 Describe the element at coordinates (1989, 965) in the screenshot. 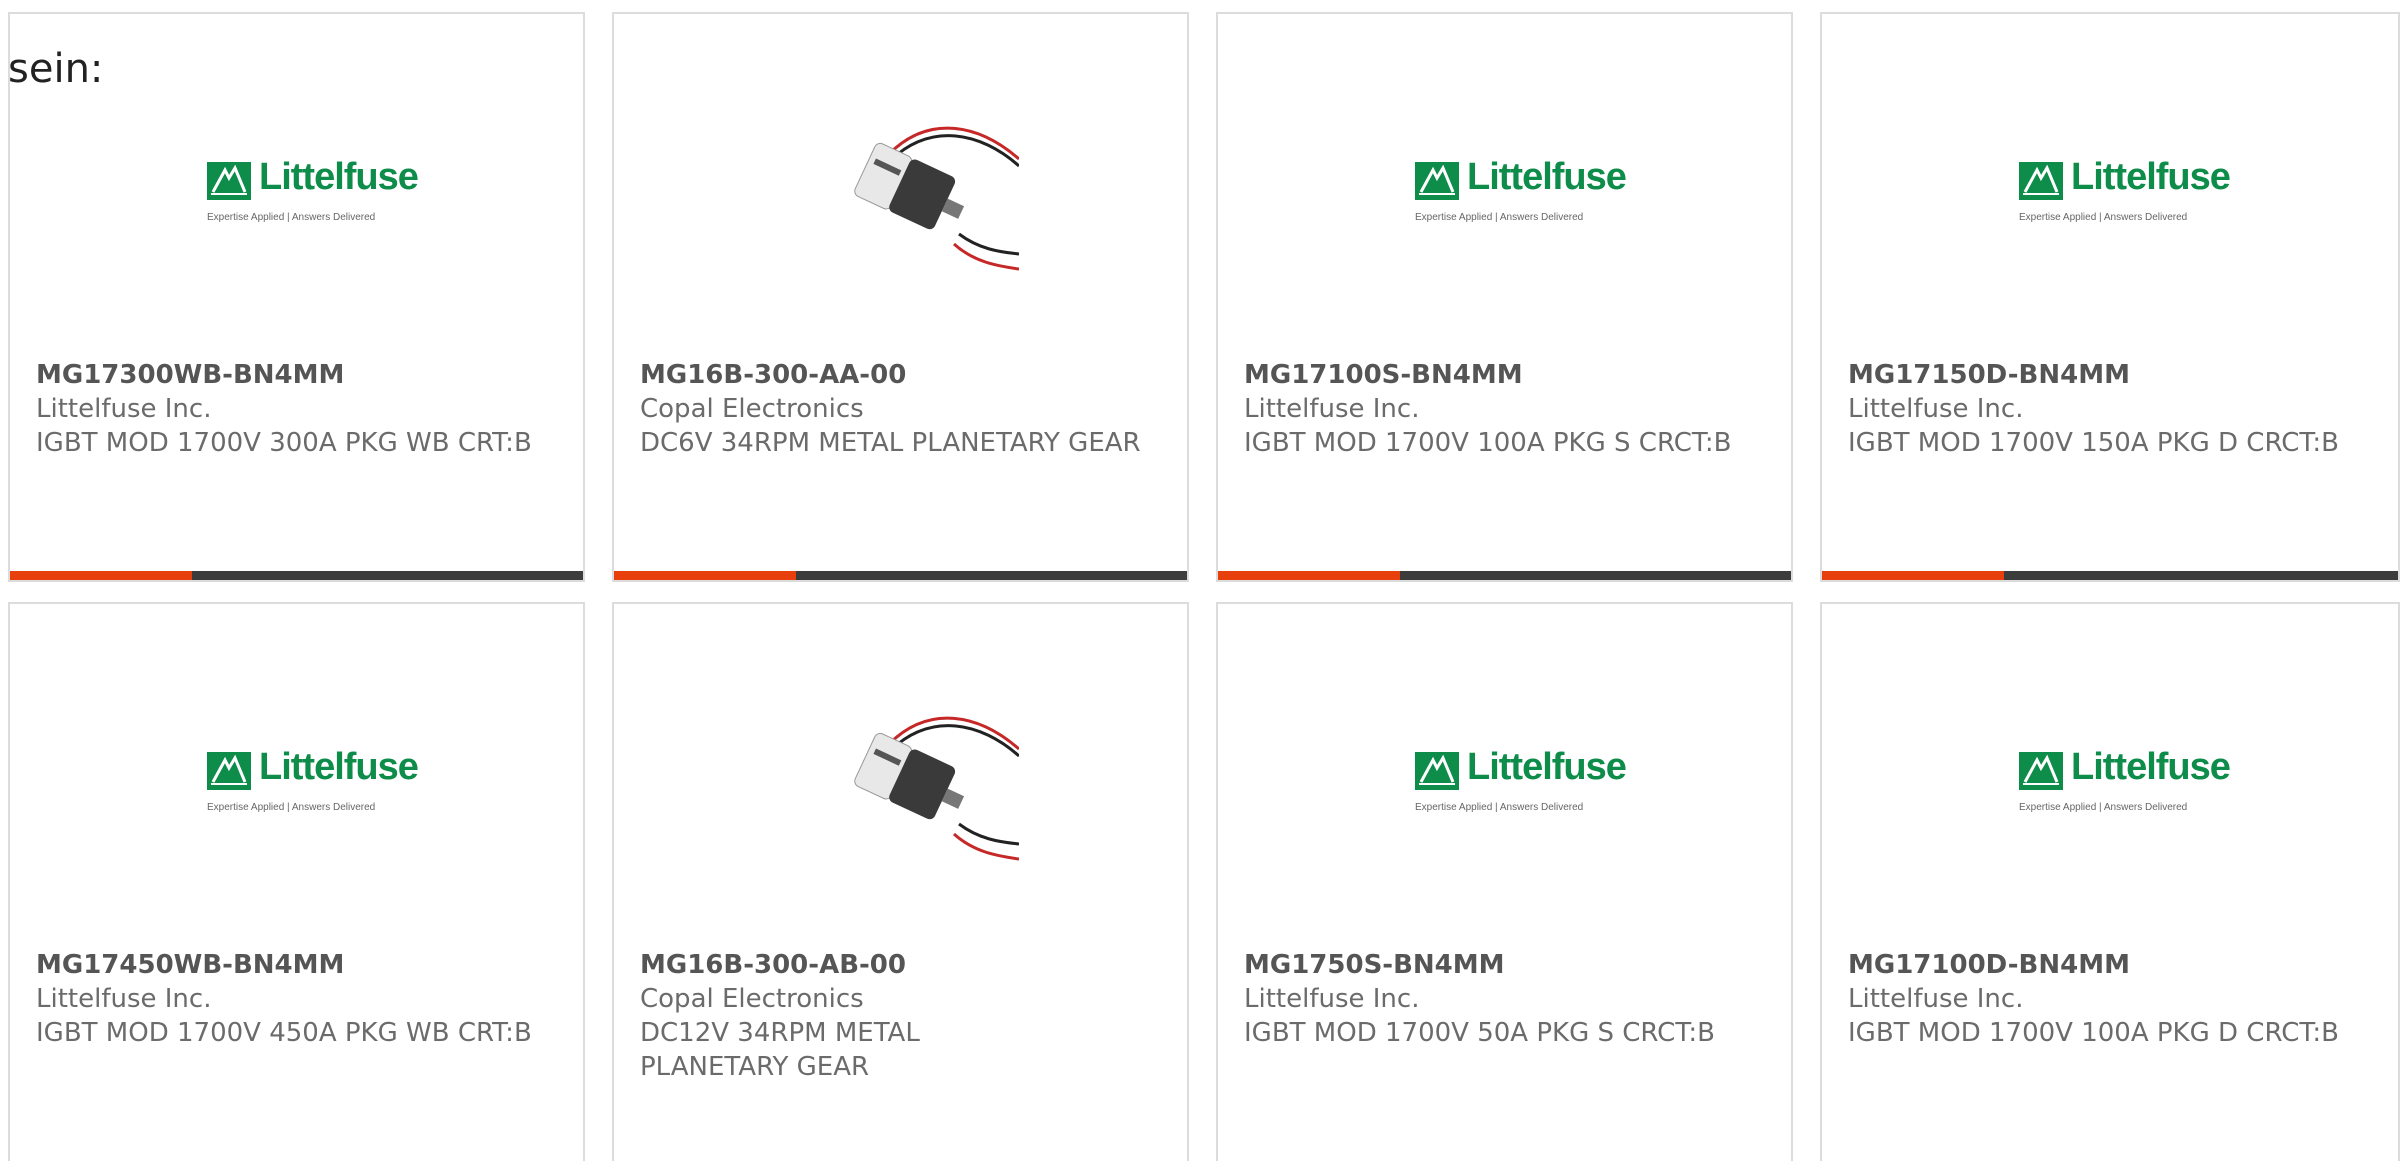

I see `part-number: MG17100D-BN4MM` at that location.